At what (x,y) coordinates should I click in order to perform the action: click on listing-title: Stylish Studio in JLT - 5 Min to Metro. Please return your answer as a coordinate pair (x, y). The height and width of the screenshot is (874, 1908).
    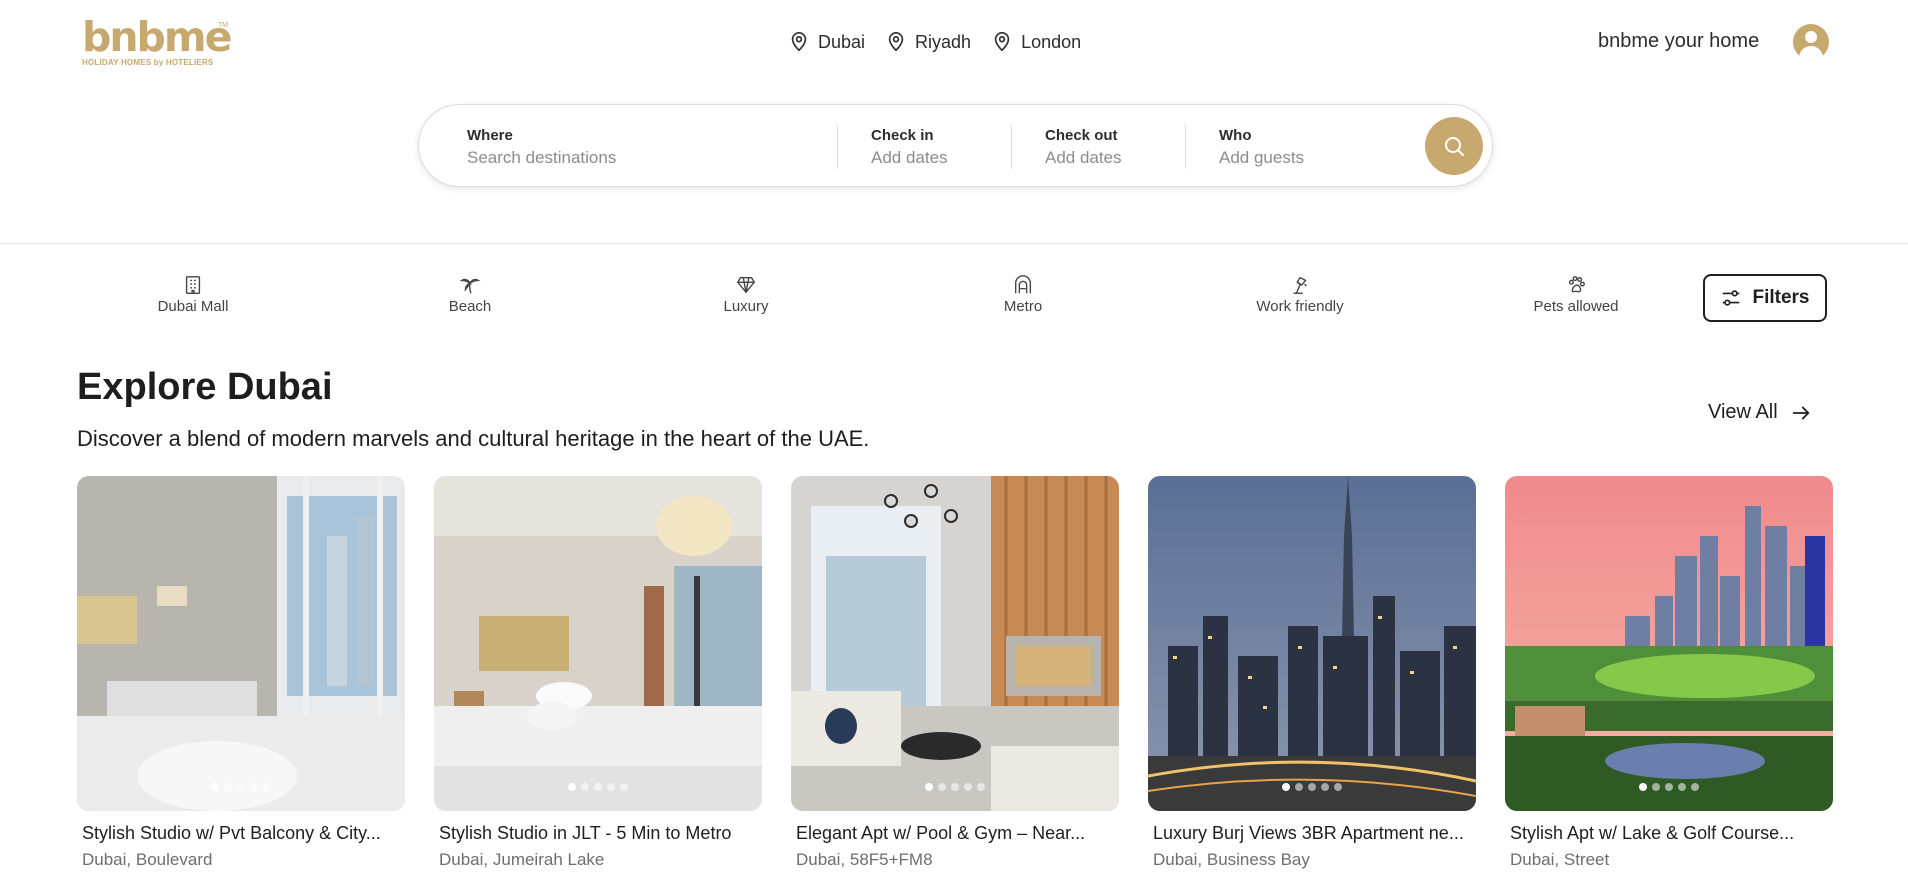
    Looking at the image, I should click on (599, 833).